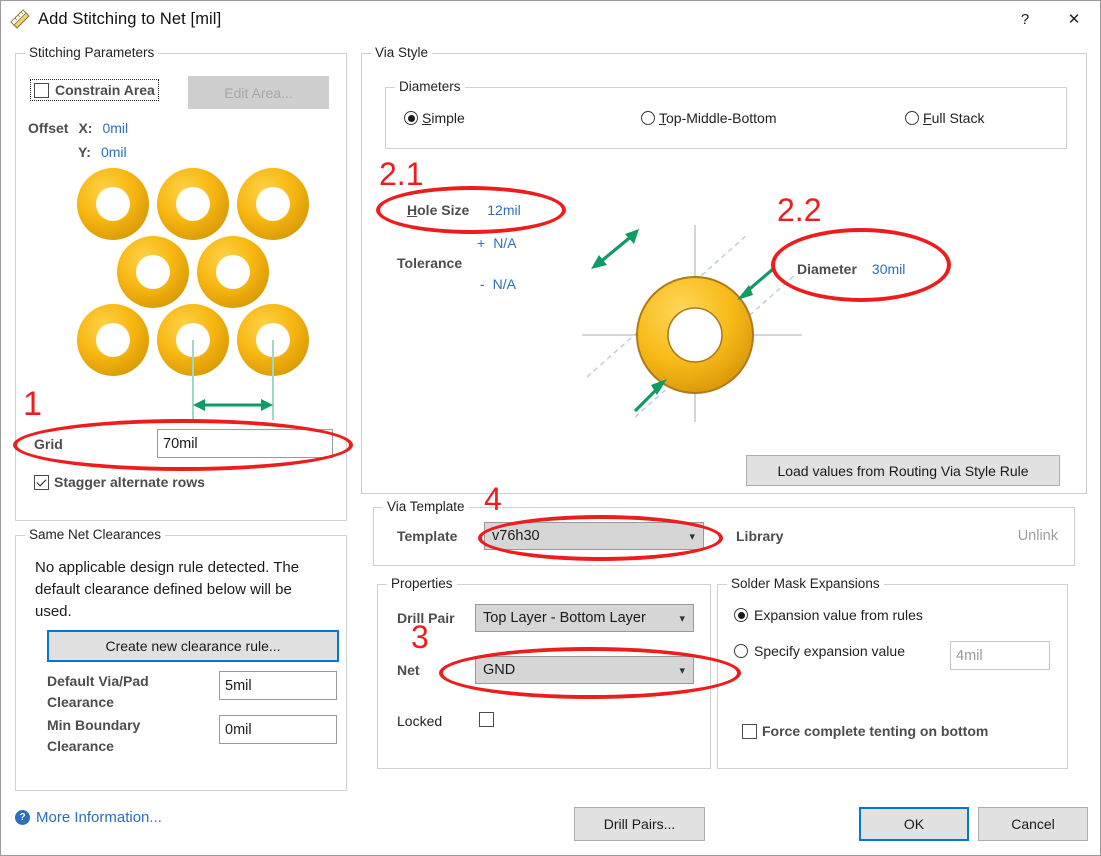  What do you see at coordinates (493, 499) in the screenshot?
I see `annotation-number-4: 4` at bounding box center [493, 499].